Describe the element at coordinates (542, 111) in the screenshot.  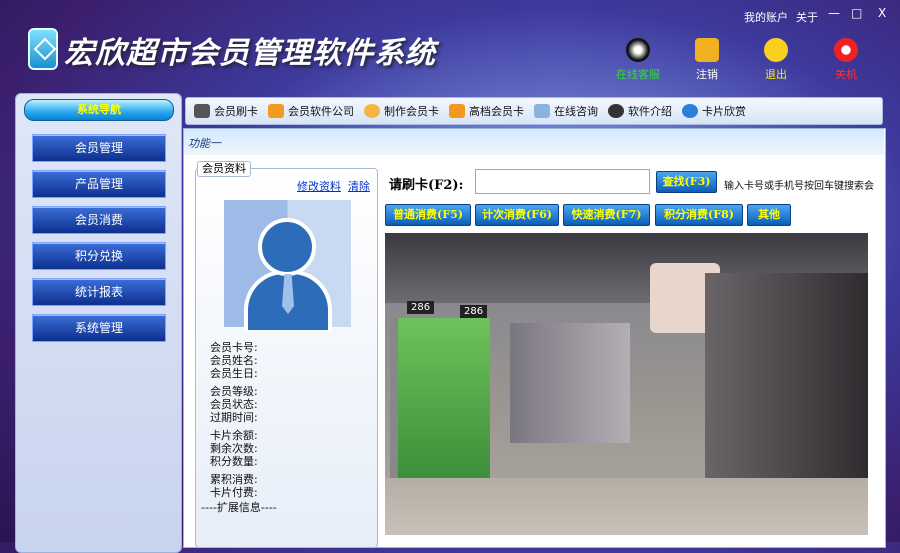
I see `mail-icon` at that location.